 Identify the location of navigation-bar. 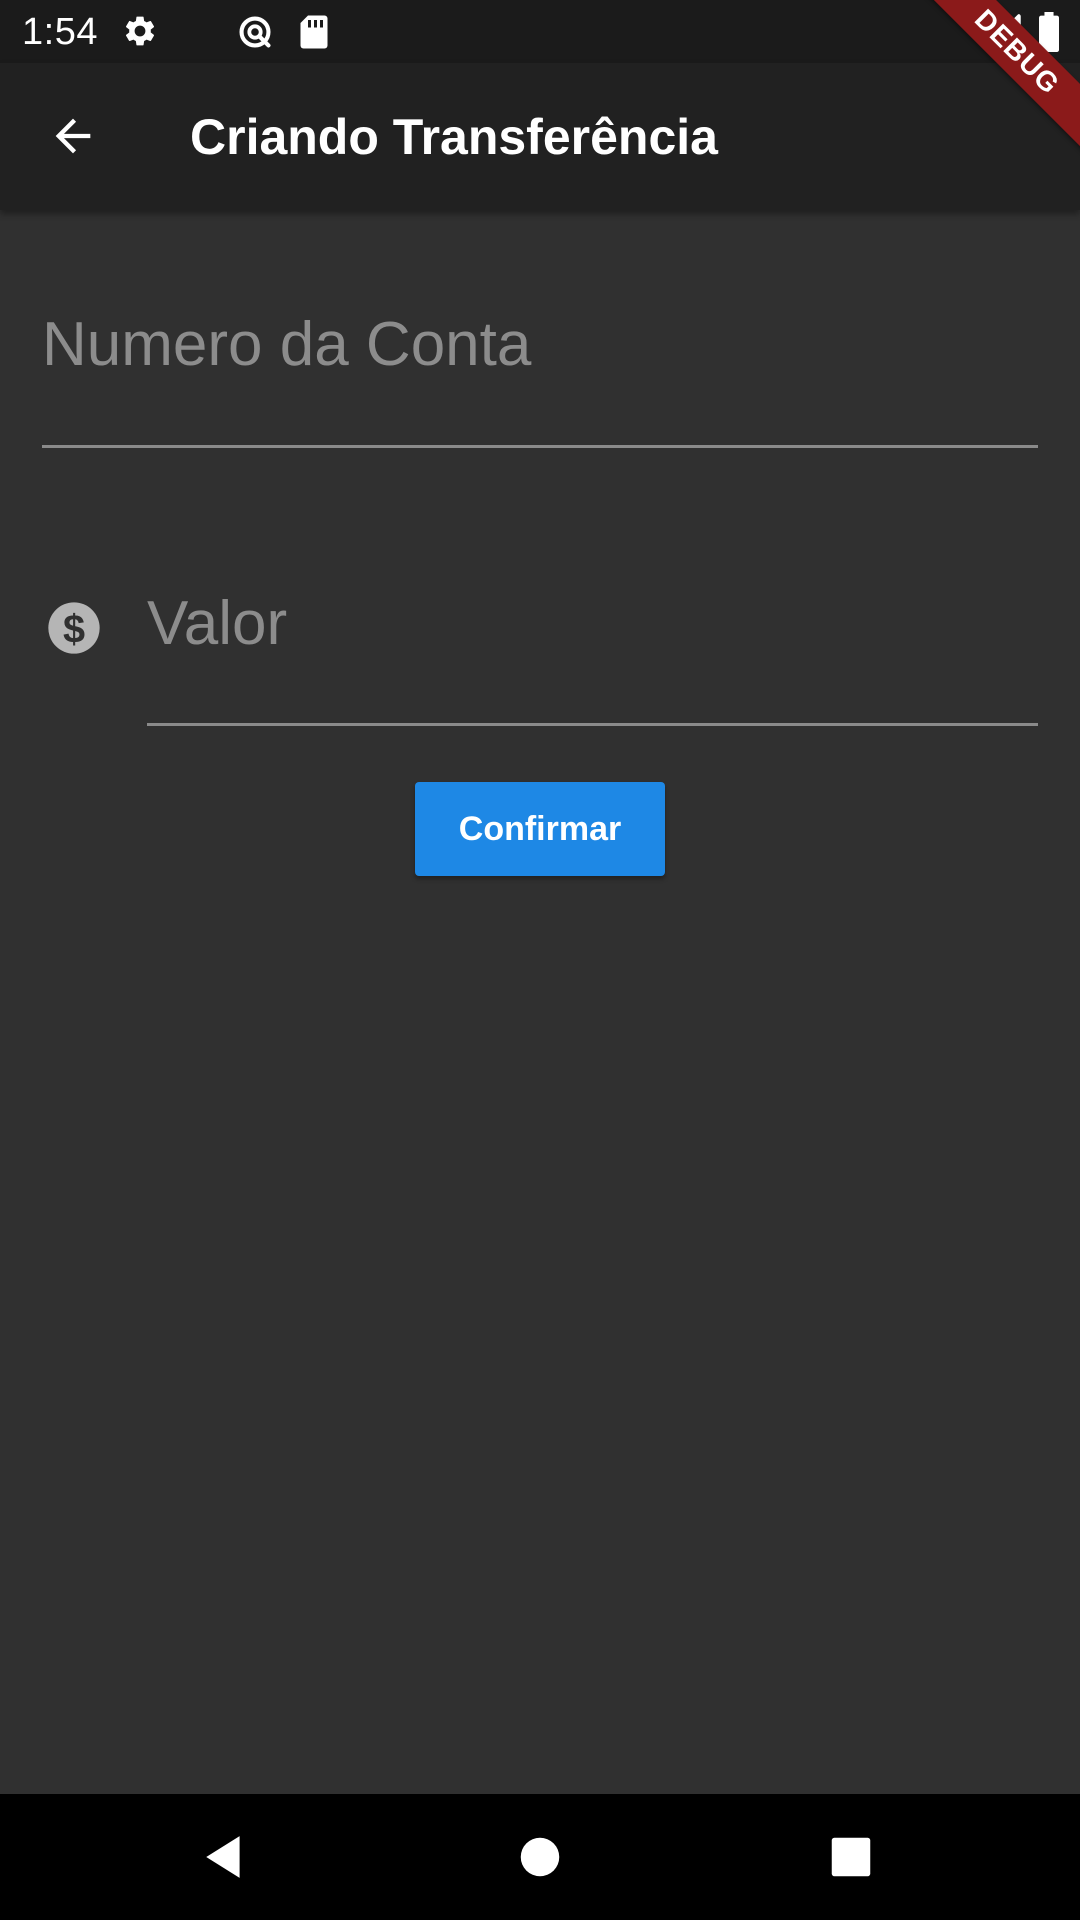
(540, 1857).